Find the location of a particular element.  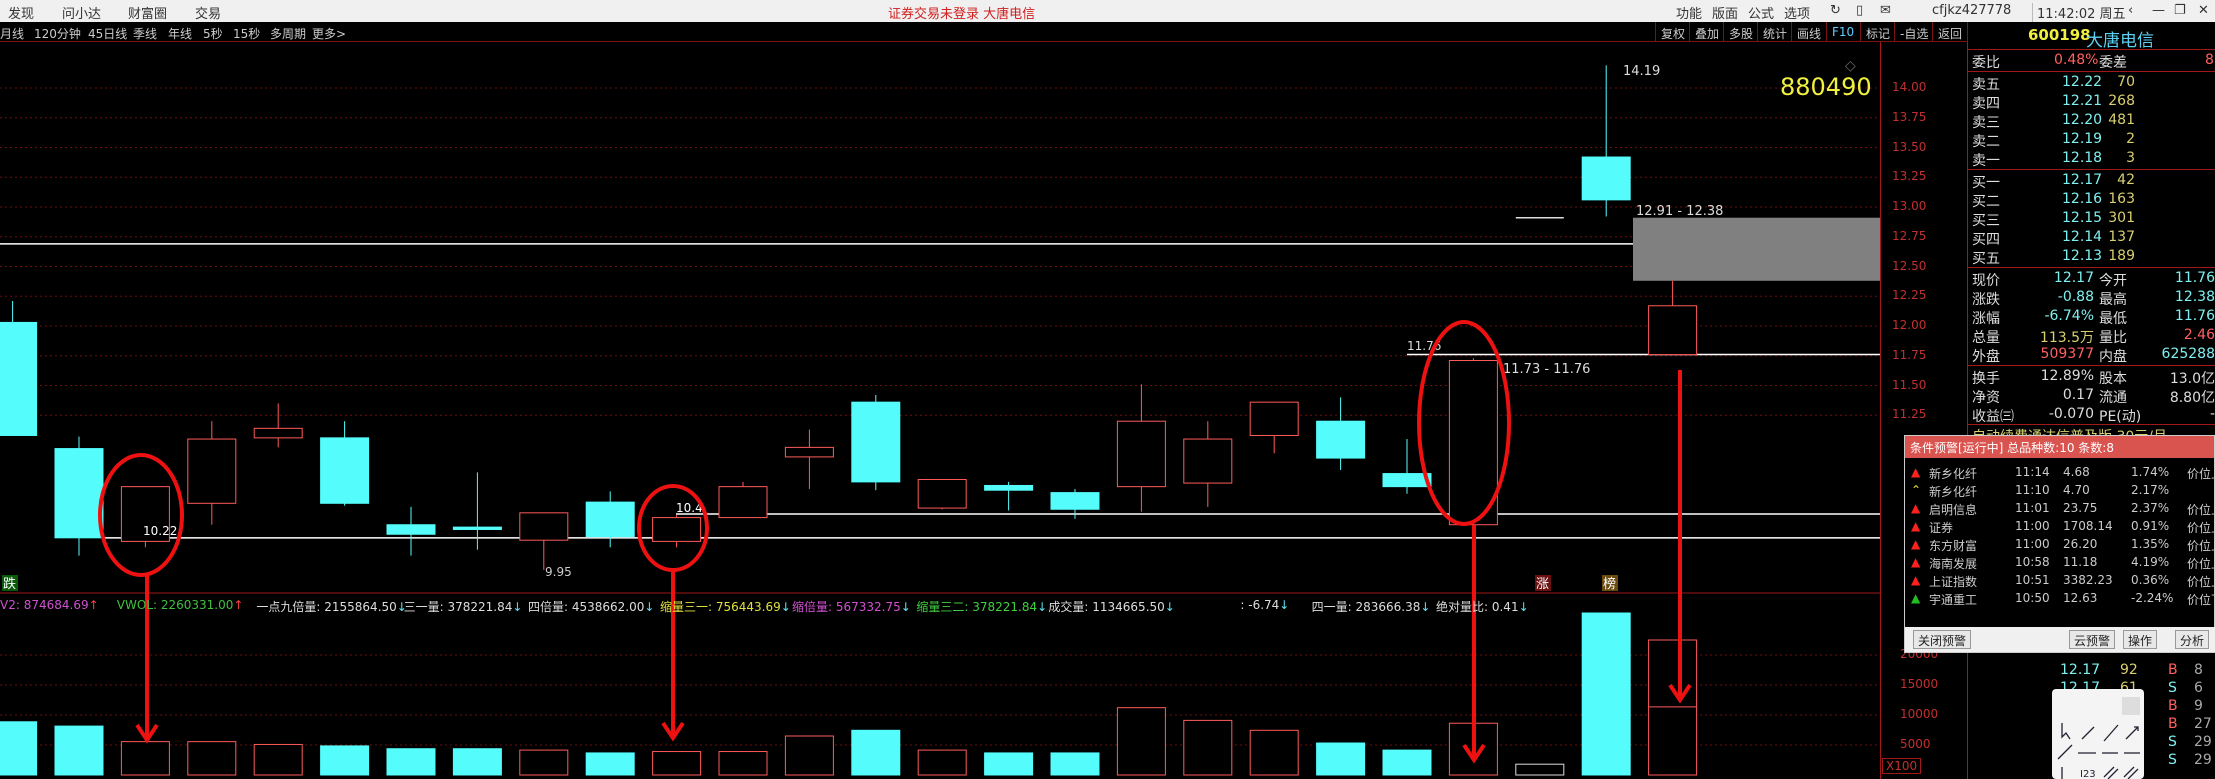

down-marker: 跌 is located at coordinates (9, 584).